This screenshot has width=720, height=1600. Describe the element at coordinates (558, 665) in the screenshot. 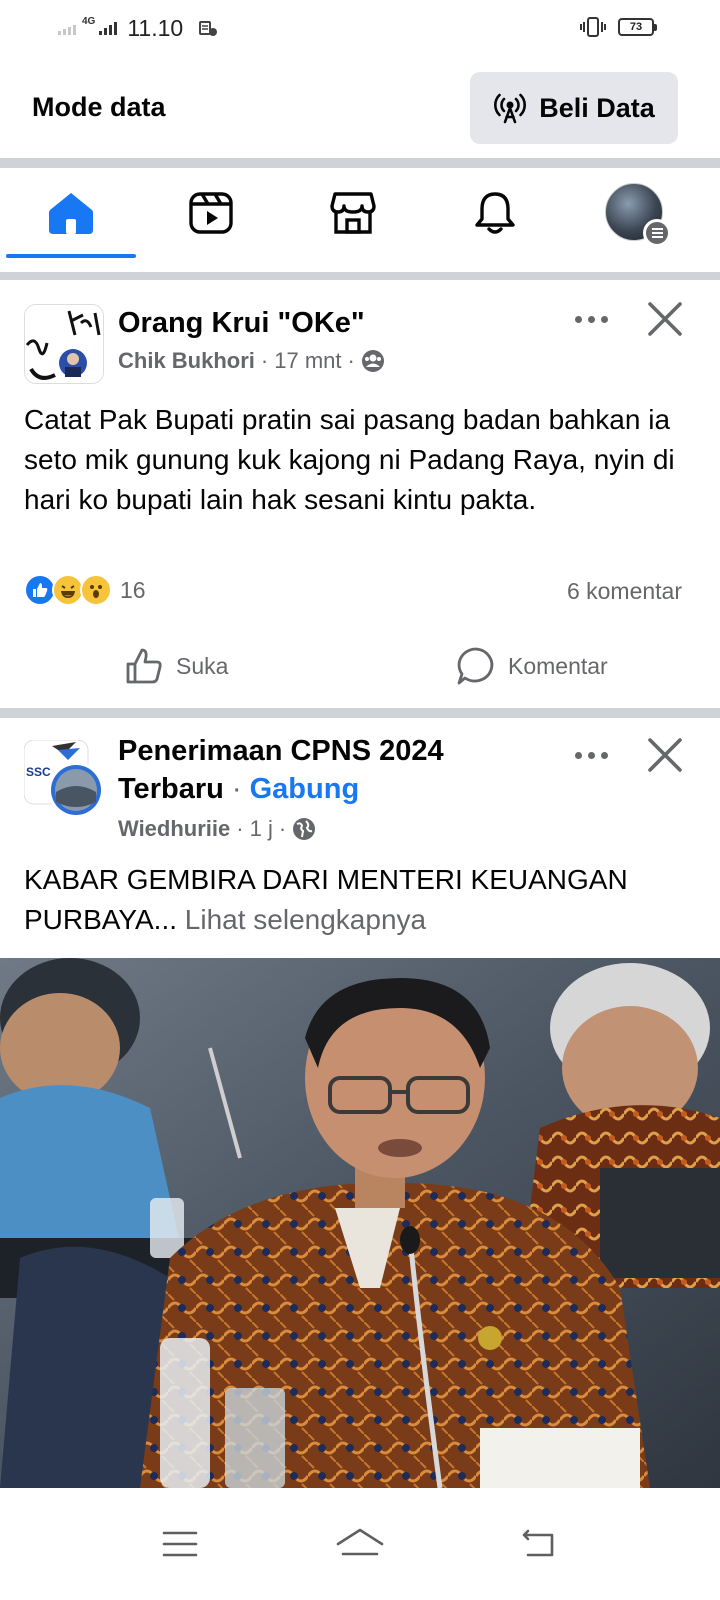

I see `comment-label: Komentar` at that location.